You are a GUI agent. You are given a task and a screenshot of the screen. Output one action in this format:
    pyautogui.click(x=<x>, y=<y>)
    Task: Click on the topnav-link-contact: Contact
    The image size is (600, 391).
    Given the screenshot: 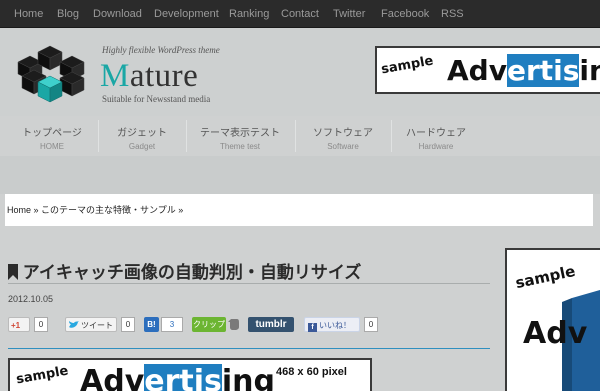 What is the action you would take?
    pyautogui.click(x=300, y=14)
    